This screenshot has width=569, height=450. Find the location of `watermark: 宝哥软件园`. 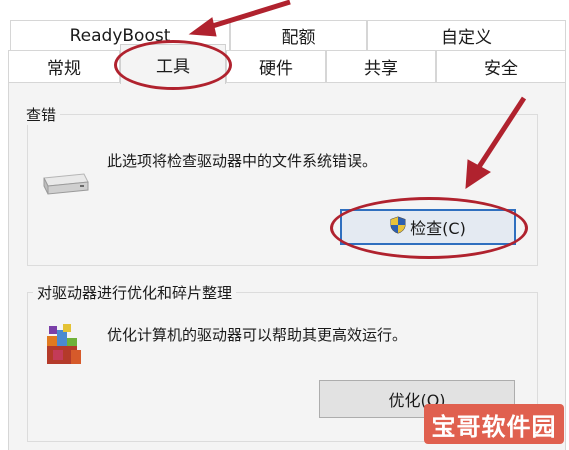

watermark: 宝哥软件园 is located at coordinates (494, 424).